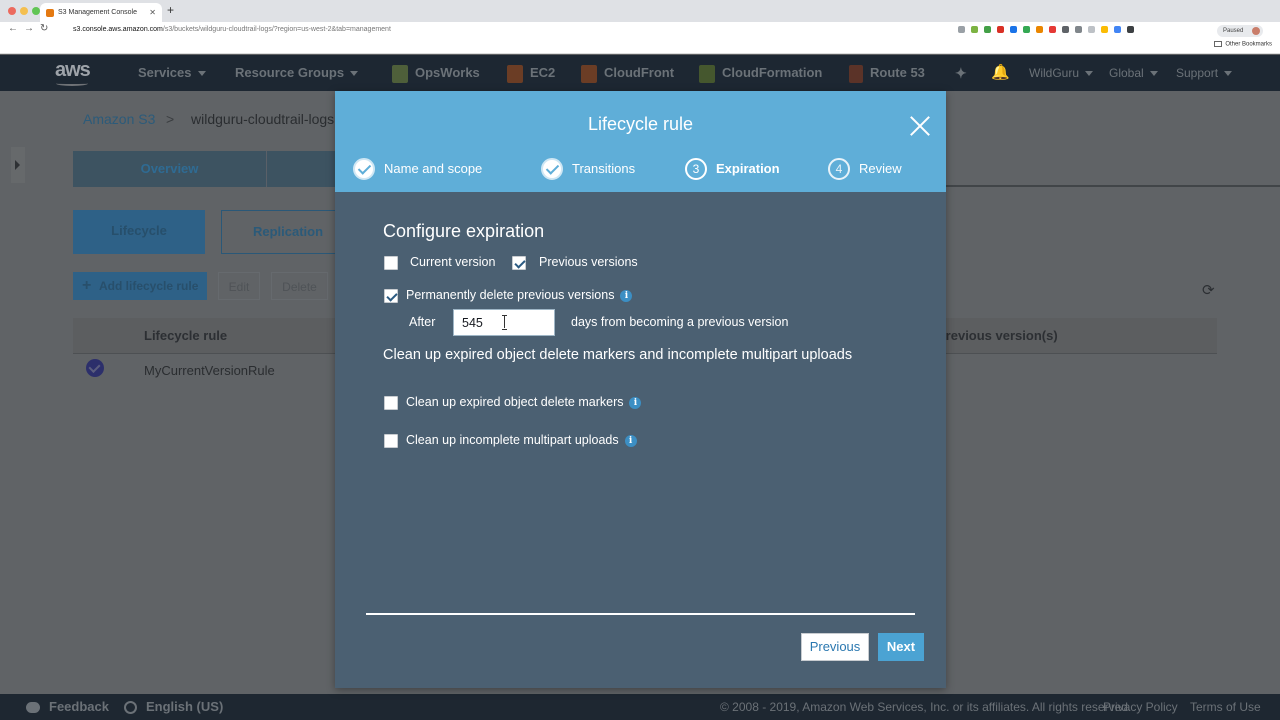 This screenshot has height=720, width=1280. Describe the element at coordinates (391, 403) in the screenshot. I see `cleanup-markers-checkbox` at that location.